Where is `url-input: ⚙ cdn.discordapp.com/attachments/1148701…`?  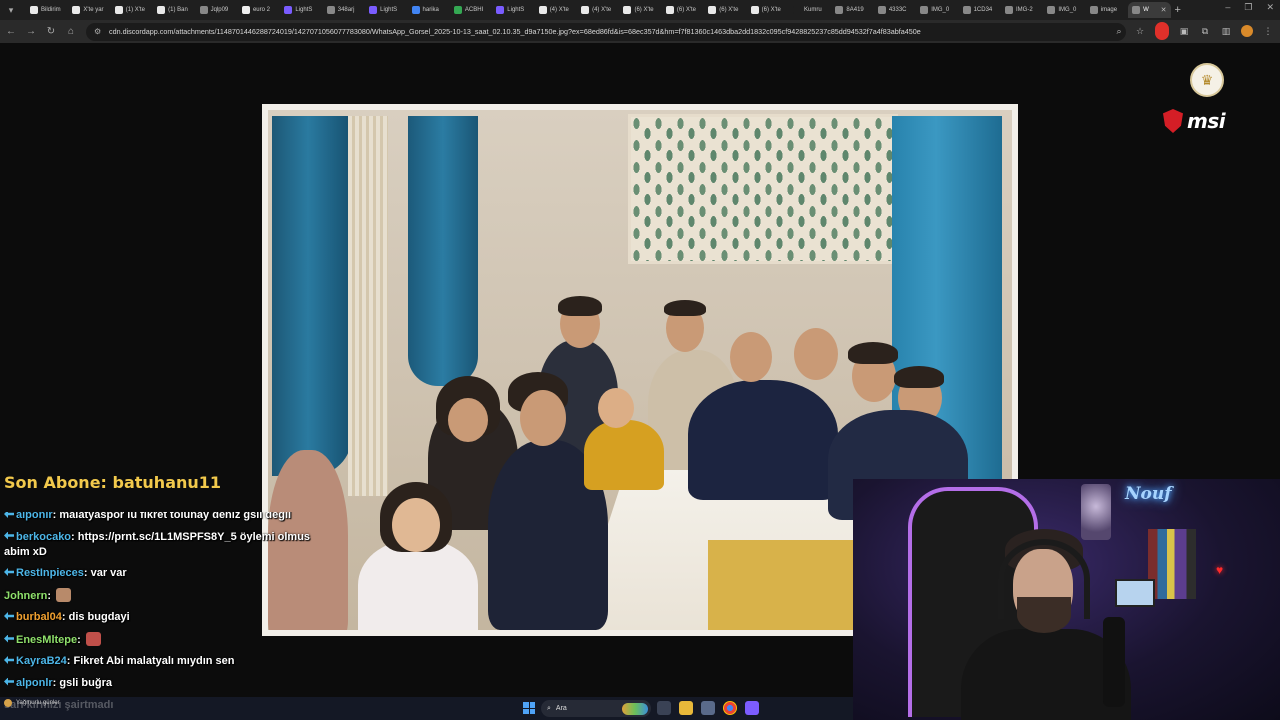 url-input: ⚙ cdn.discordapp.com/attachments/1148701… is located at coordinates (606, 31).